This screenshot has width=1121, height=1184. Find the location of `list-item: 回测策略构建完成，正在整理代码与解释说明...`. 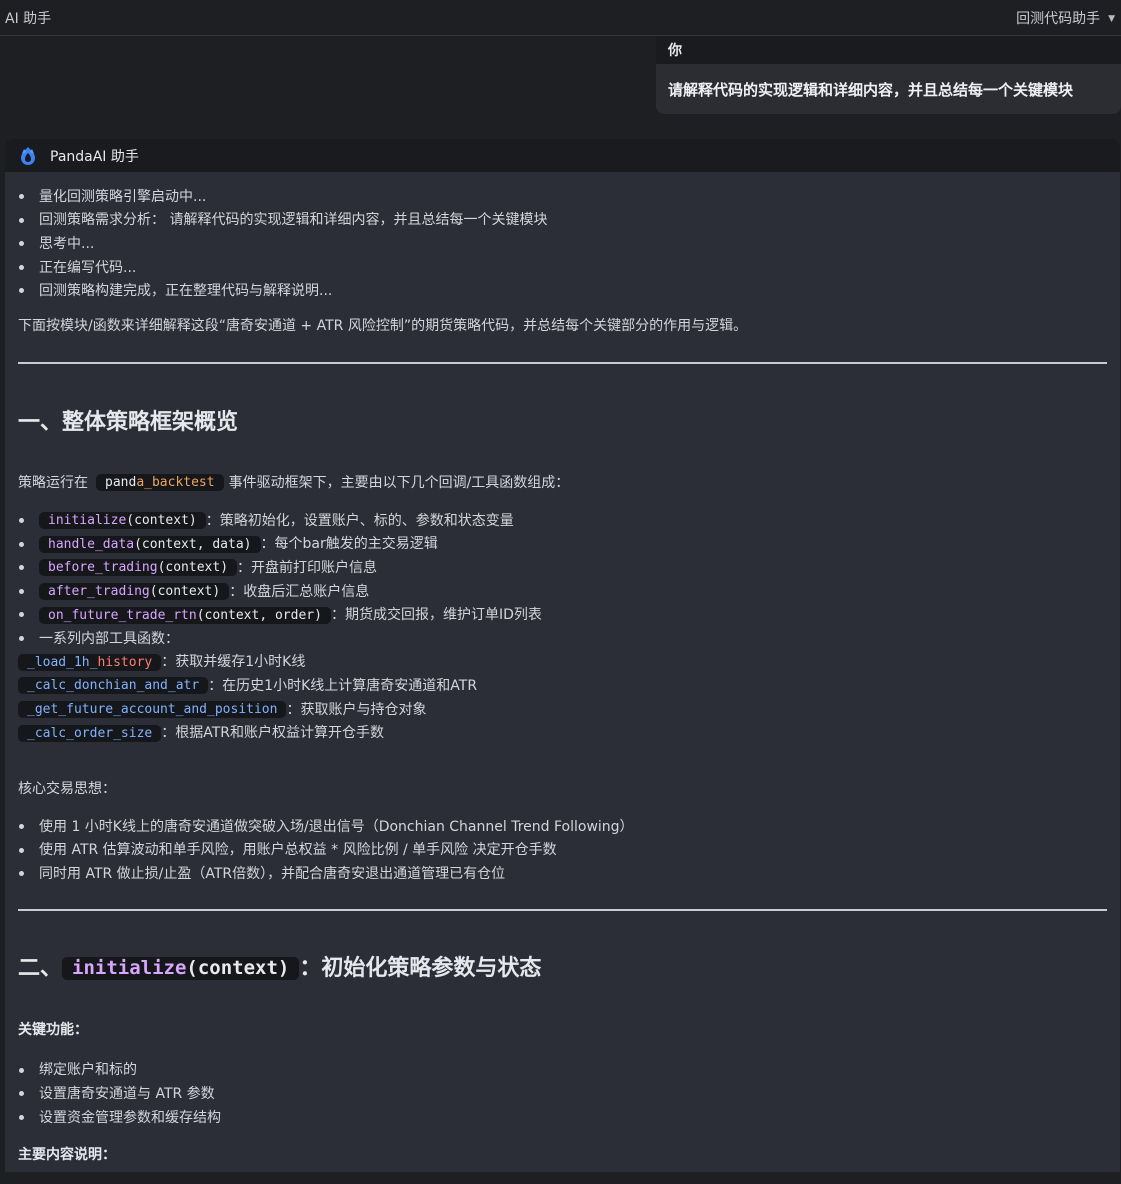

list-item: 回测策略构建完成，正在整理代码与解释说明... is located at coordinates (562, 291).